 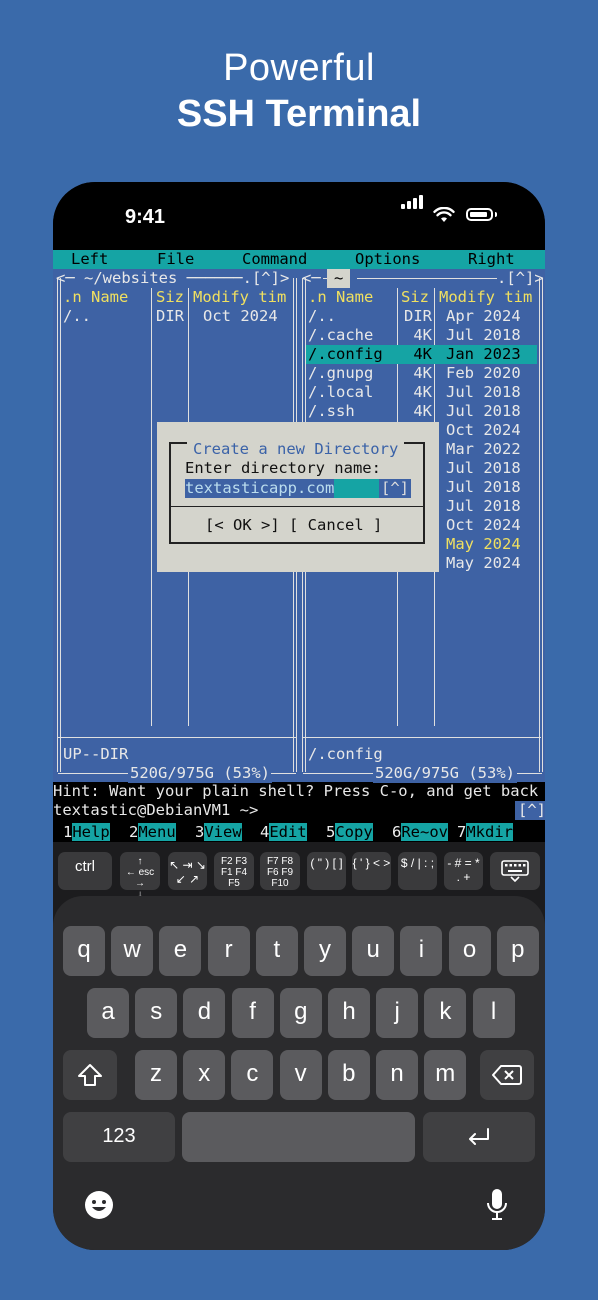 I want to click on cancel-button: [ Cancel ], so click(x=335, y=525).